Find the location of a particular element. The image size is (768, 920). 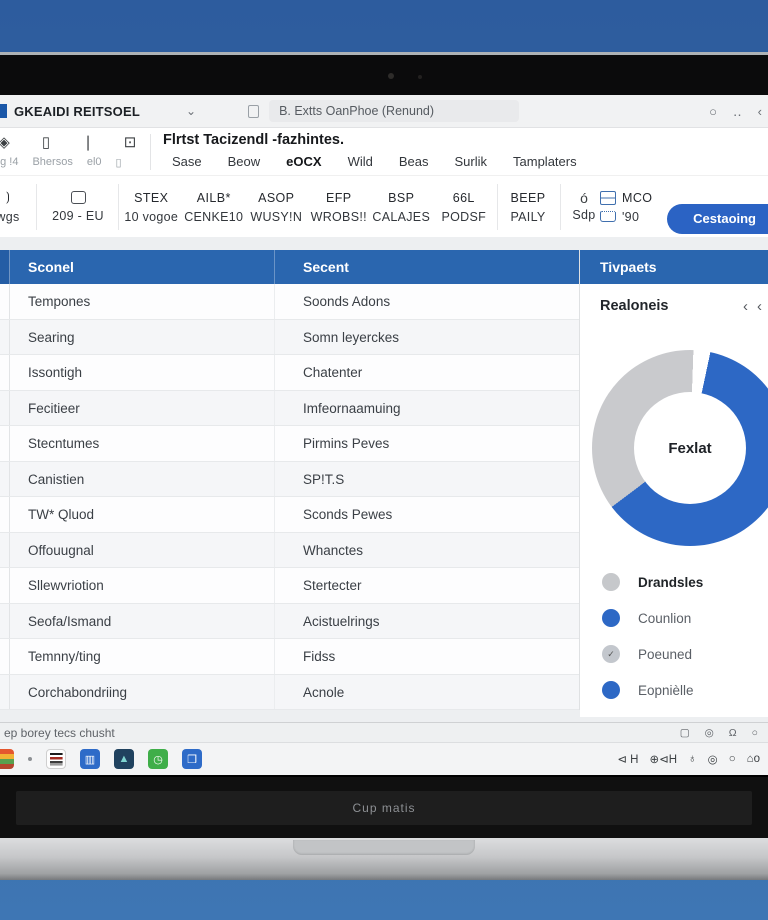

column-header-sconel: Sconel is located at coordinates (142, 267).